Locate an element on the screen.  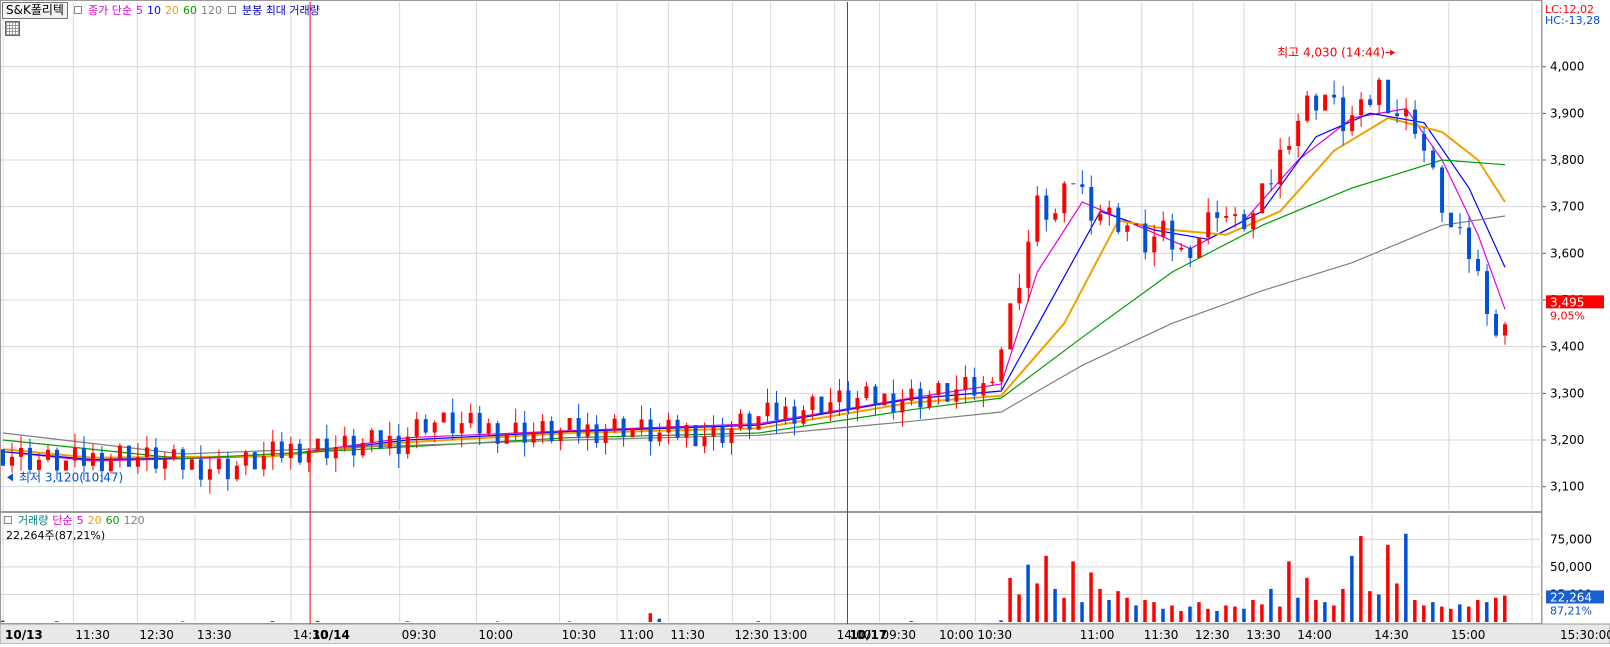
y-tick-label: 3,100 is located at coordinates (1567, 487).